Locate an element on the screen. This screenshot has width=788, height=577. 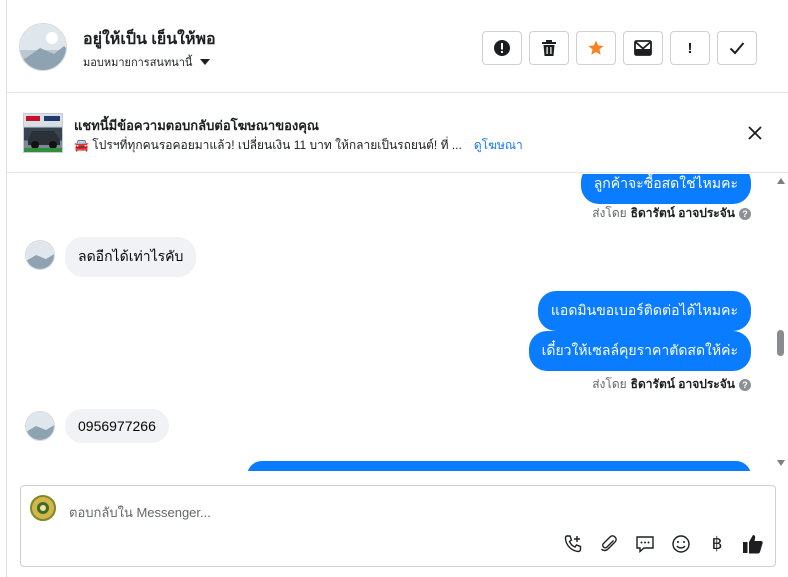
baht-icon: ฿ is located at coordinates (717, 543).